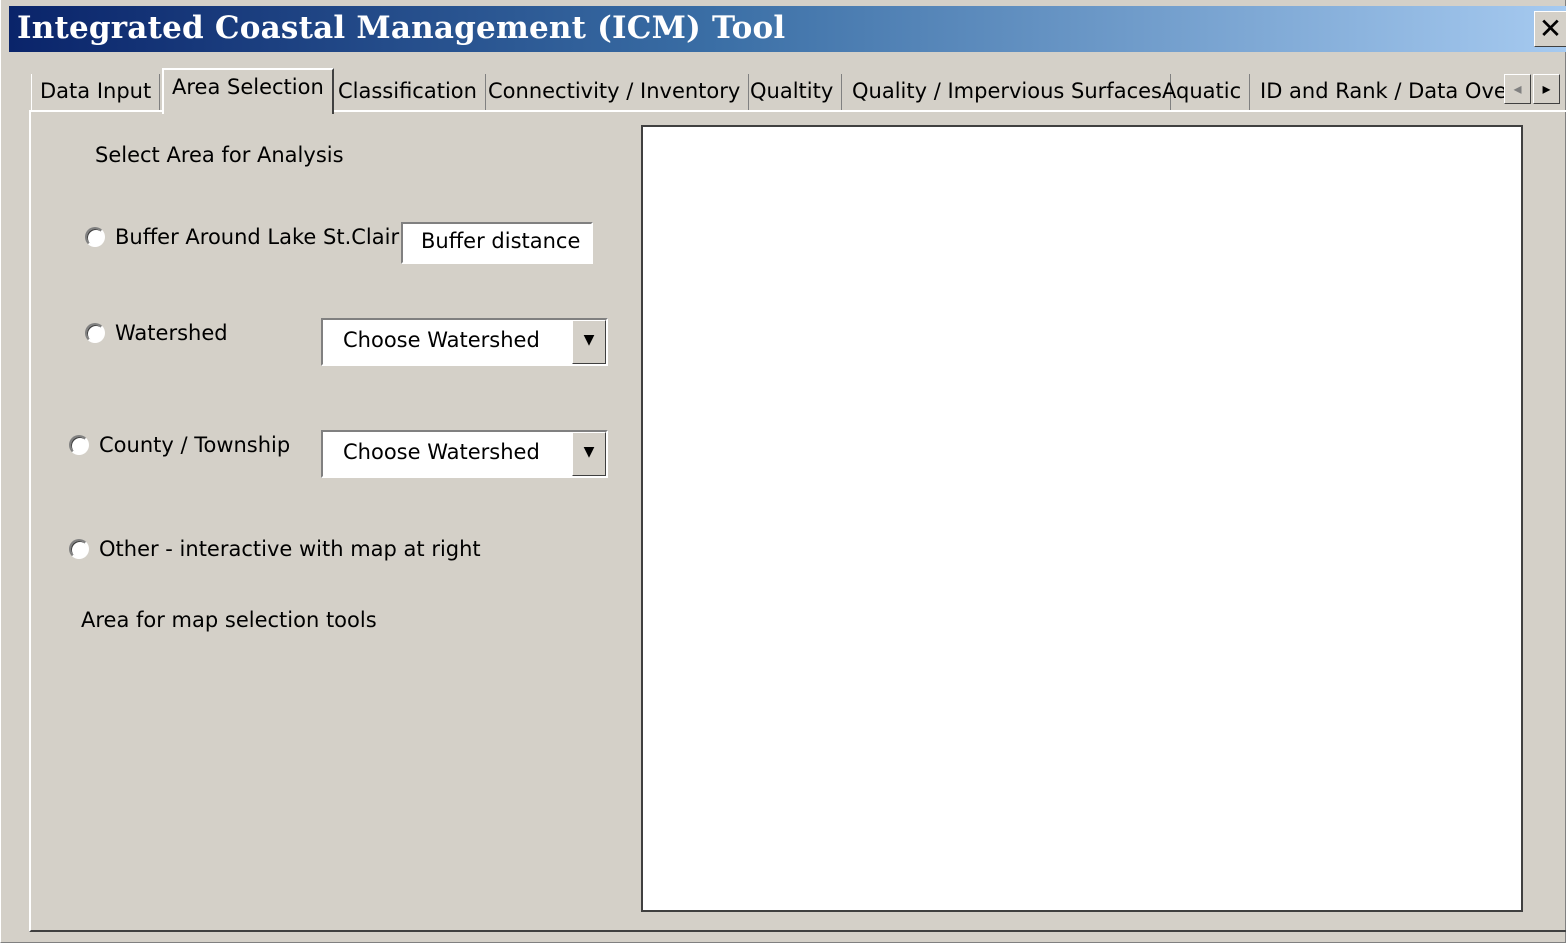 This screenshot has width=1566, height=943. I want to click on tab-connectivity-inventory: Connectivity / Inventory, so click(615, 93).